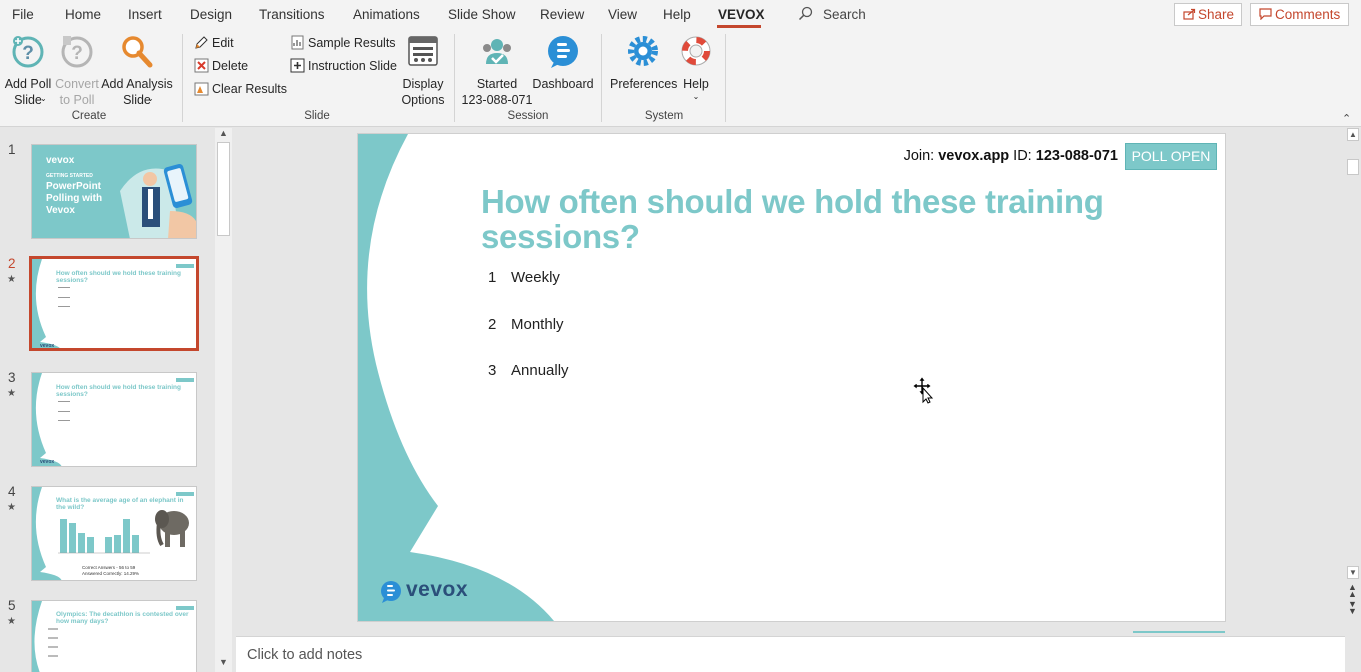 The height and width of the screenshot is (672, 1361). I want to click on share-button: Share, so click(1208, 14).